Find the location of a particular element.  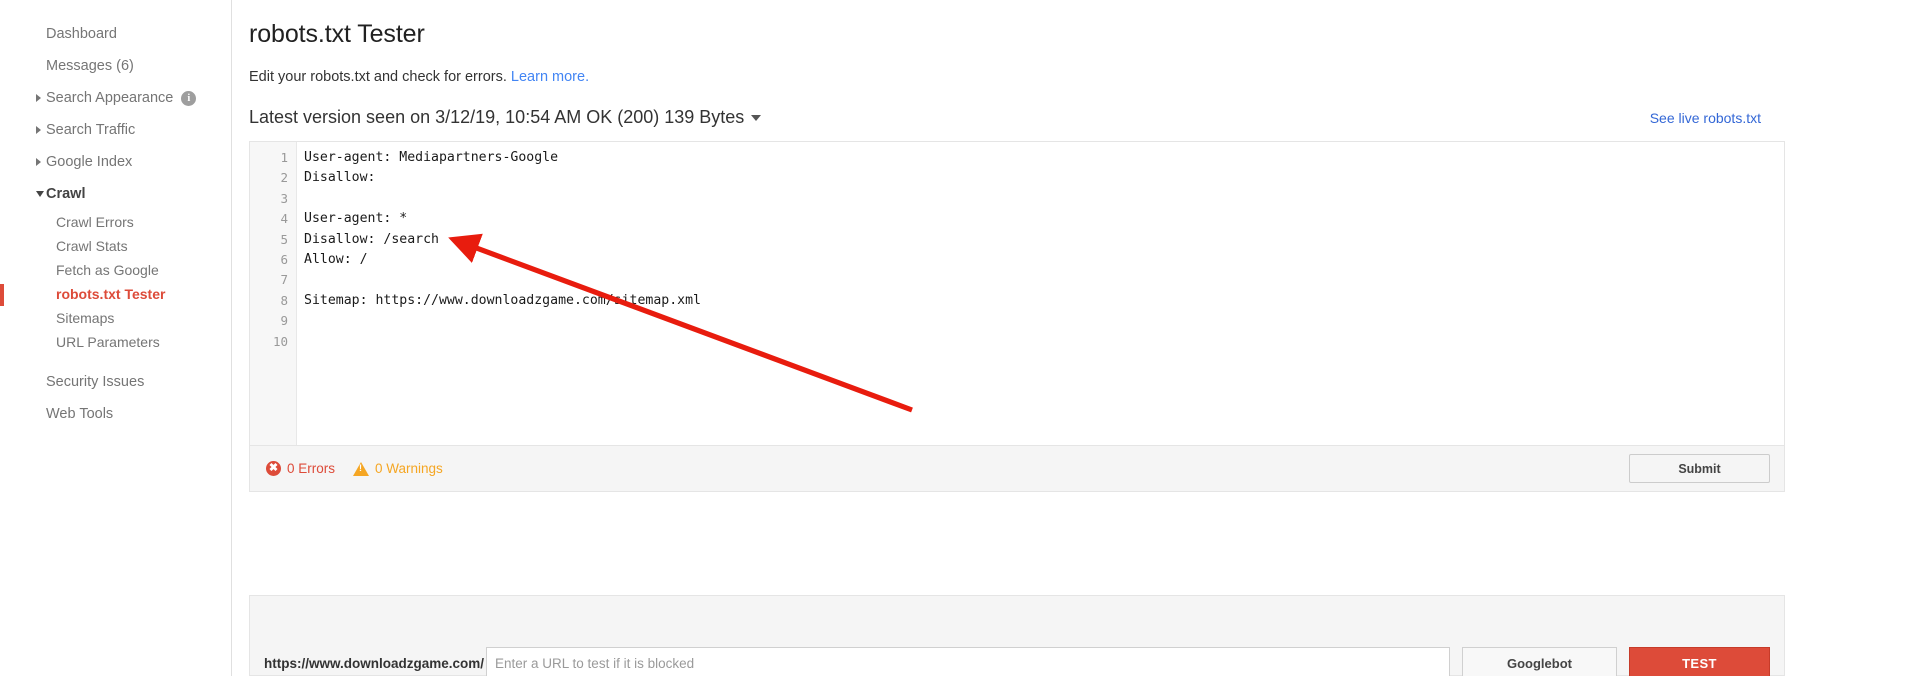

sidebar-item-crawl-stats: Crawl Stats is located at coordinates (115, 246).